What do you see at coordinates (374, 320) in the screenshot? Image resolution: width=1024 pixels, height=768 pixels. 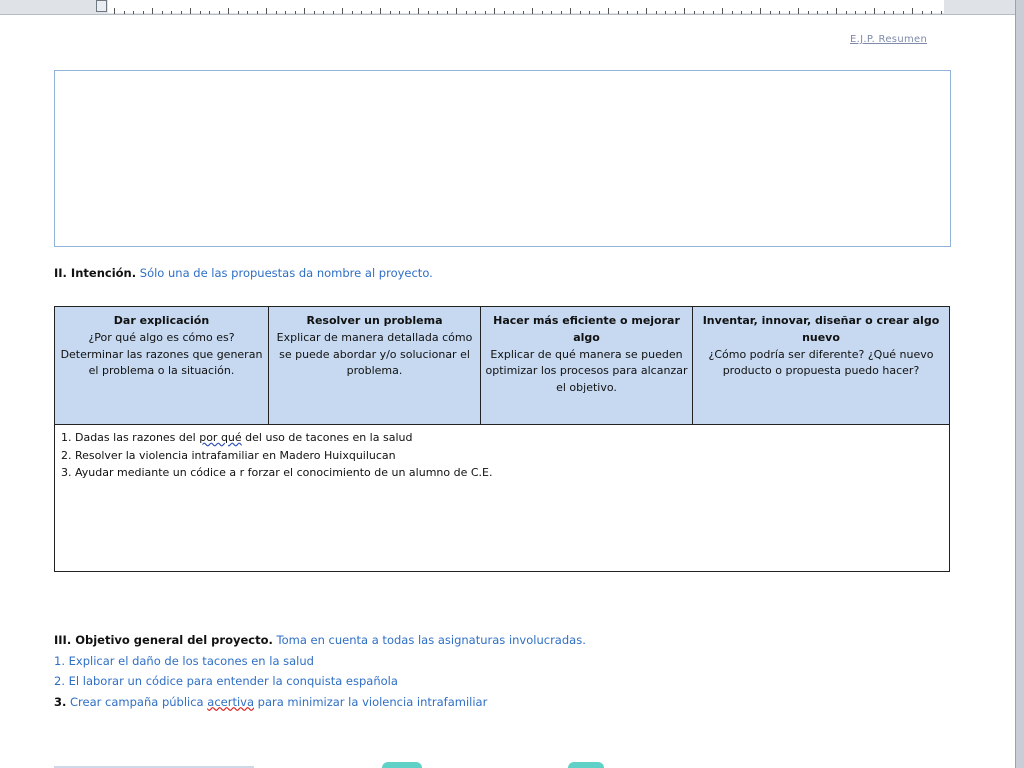 I see `cell-title: Resolver un problema` at bounding box center [374, 320].